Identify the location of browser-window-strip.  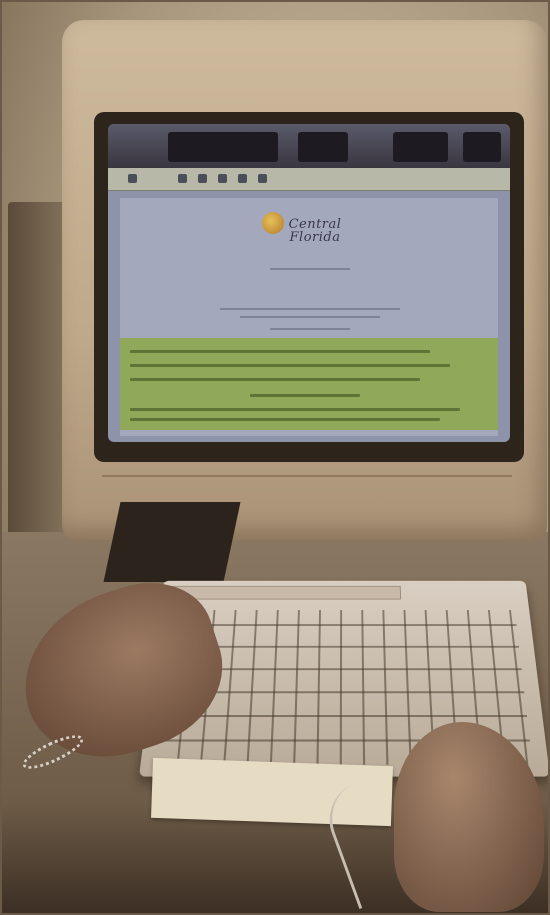
(309, 146).